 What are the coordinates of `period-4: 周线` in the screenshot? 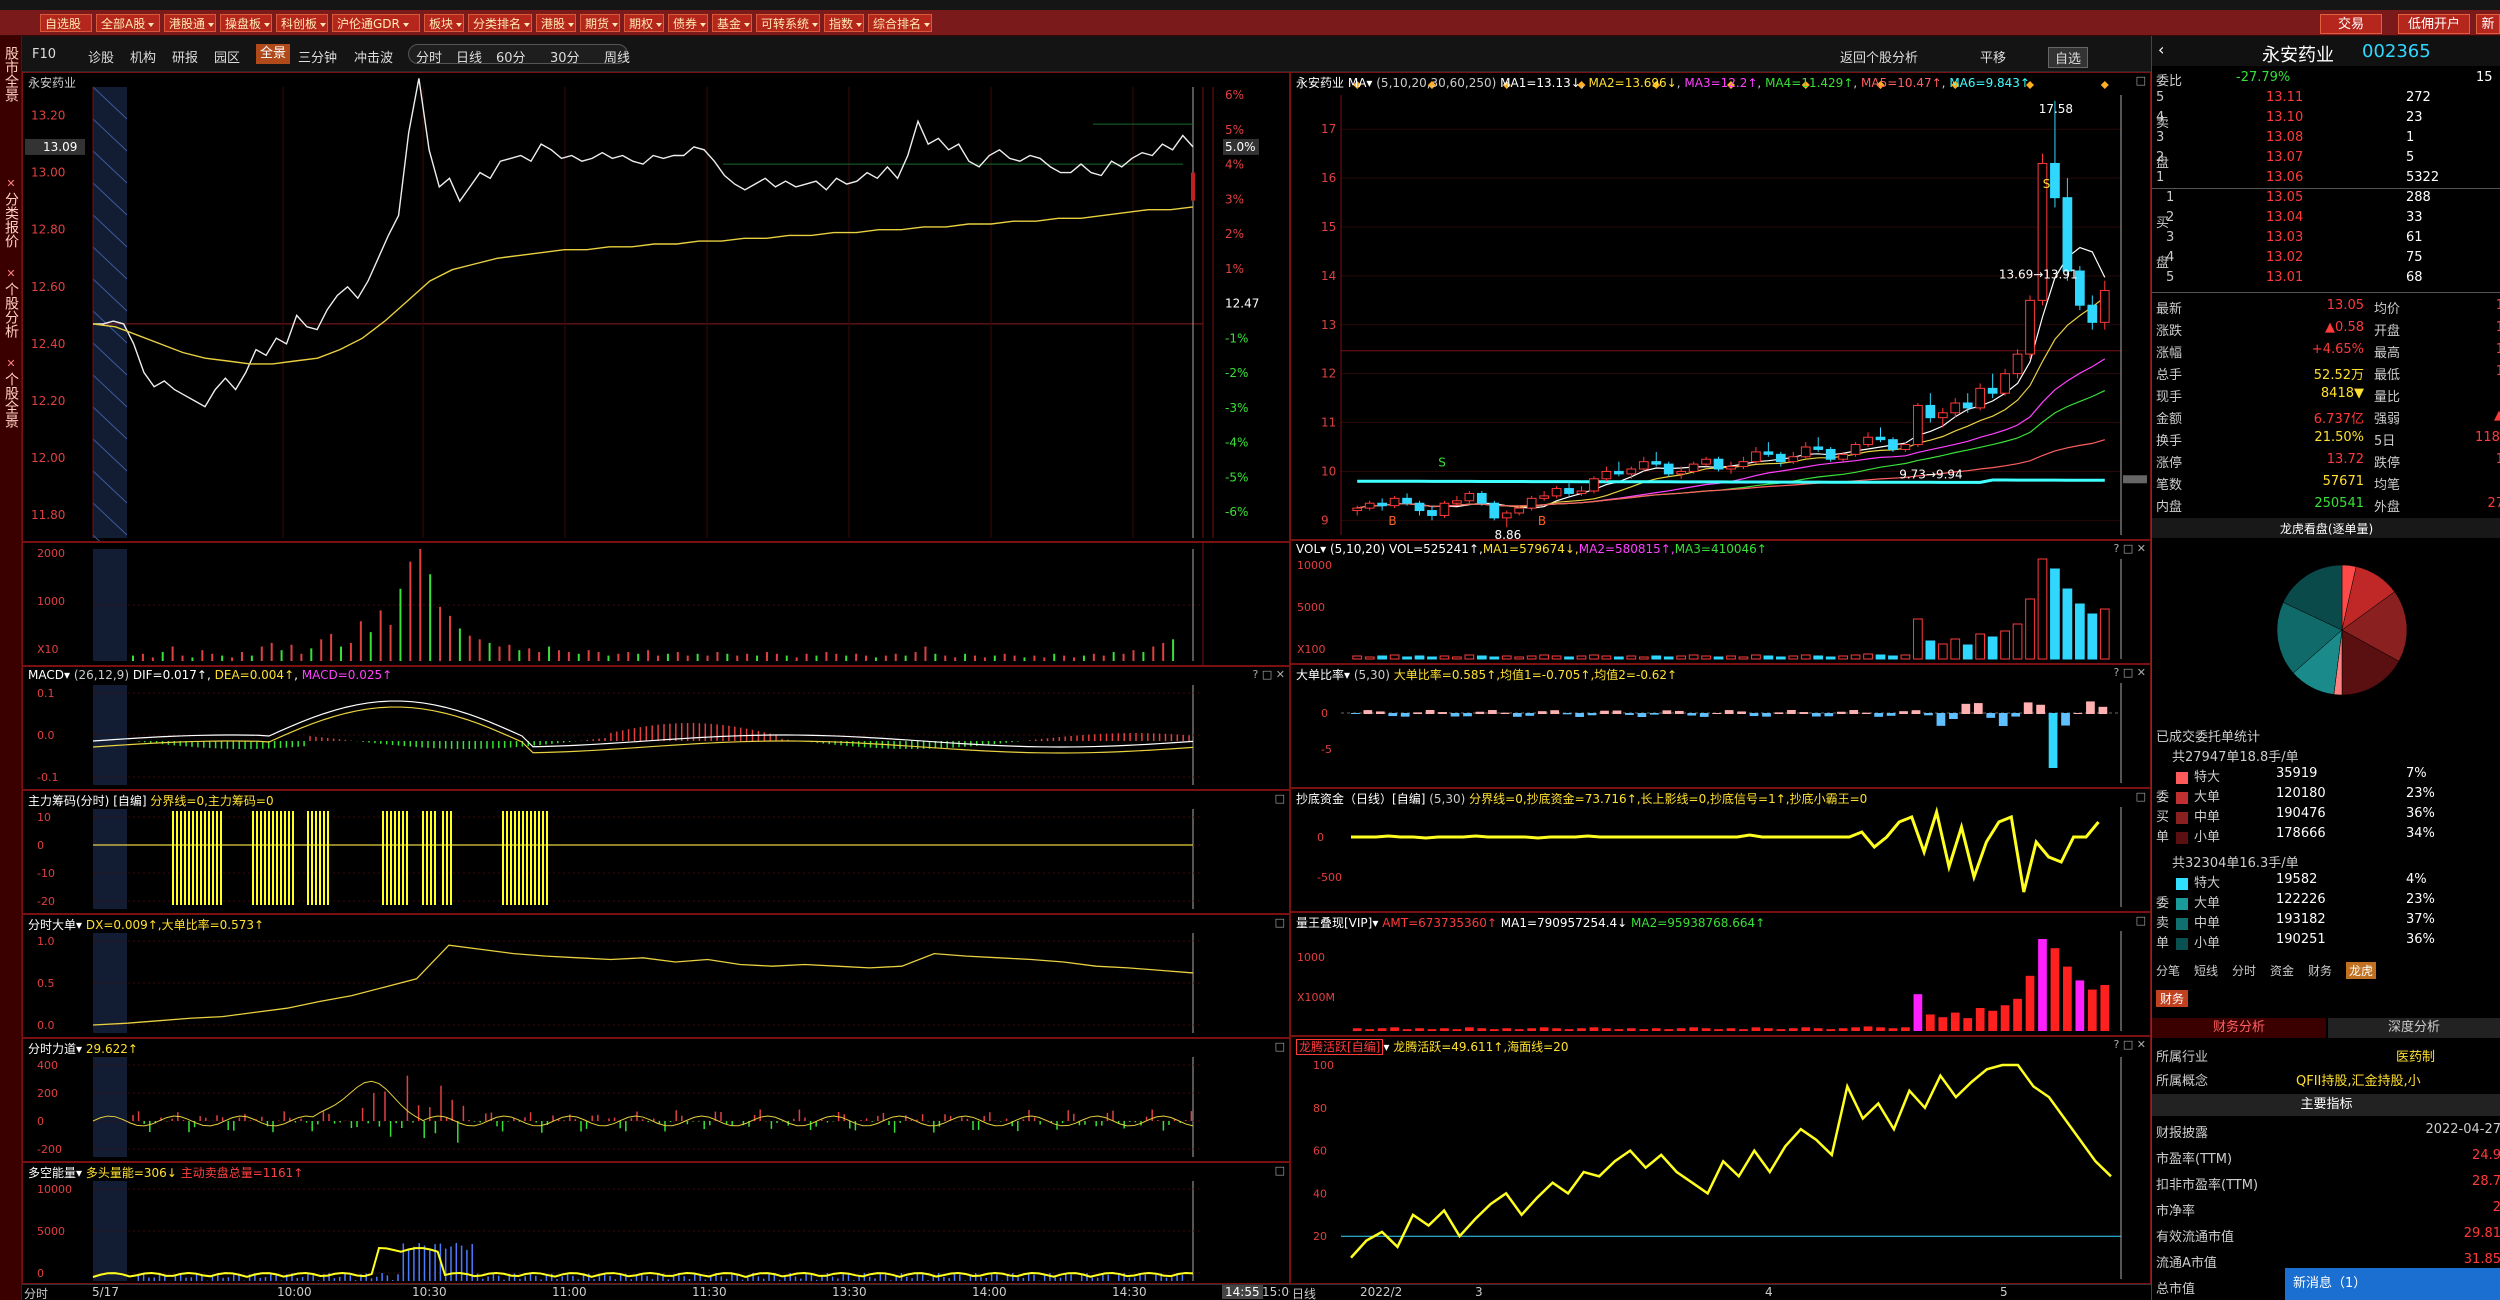 It's located at (617, 56).